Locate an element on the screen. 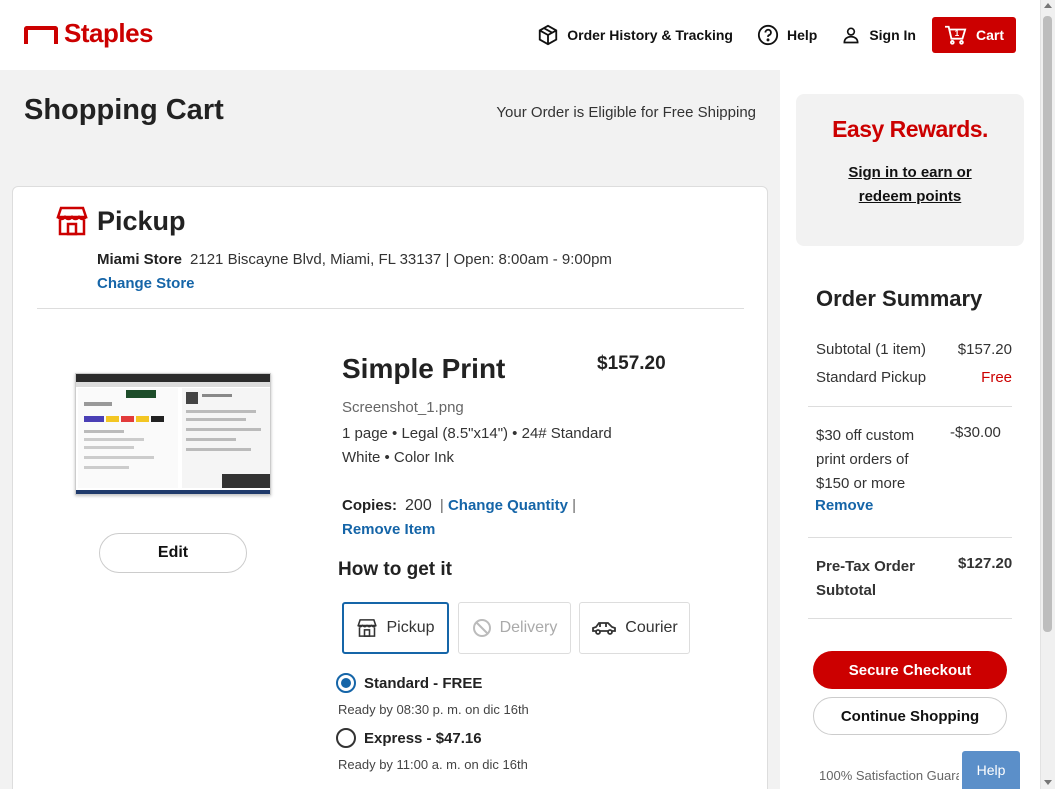  staples-logo: Staples is located at coordinates (89, 33).